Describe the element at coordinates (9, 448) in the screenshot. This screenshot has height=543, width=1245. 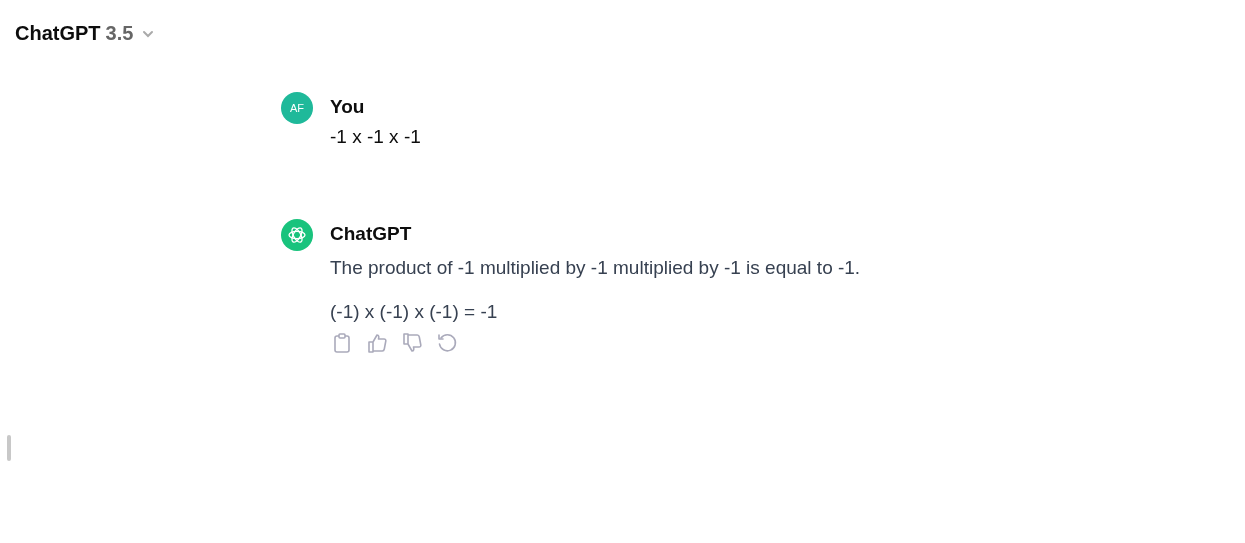
I see `resize-handle` at that location.